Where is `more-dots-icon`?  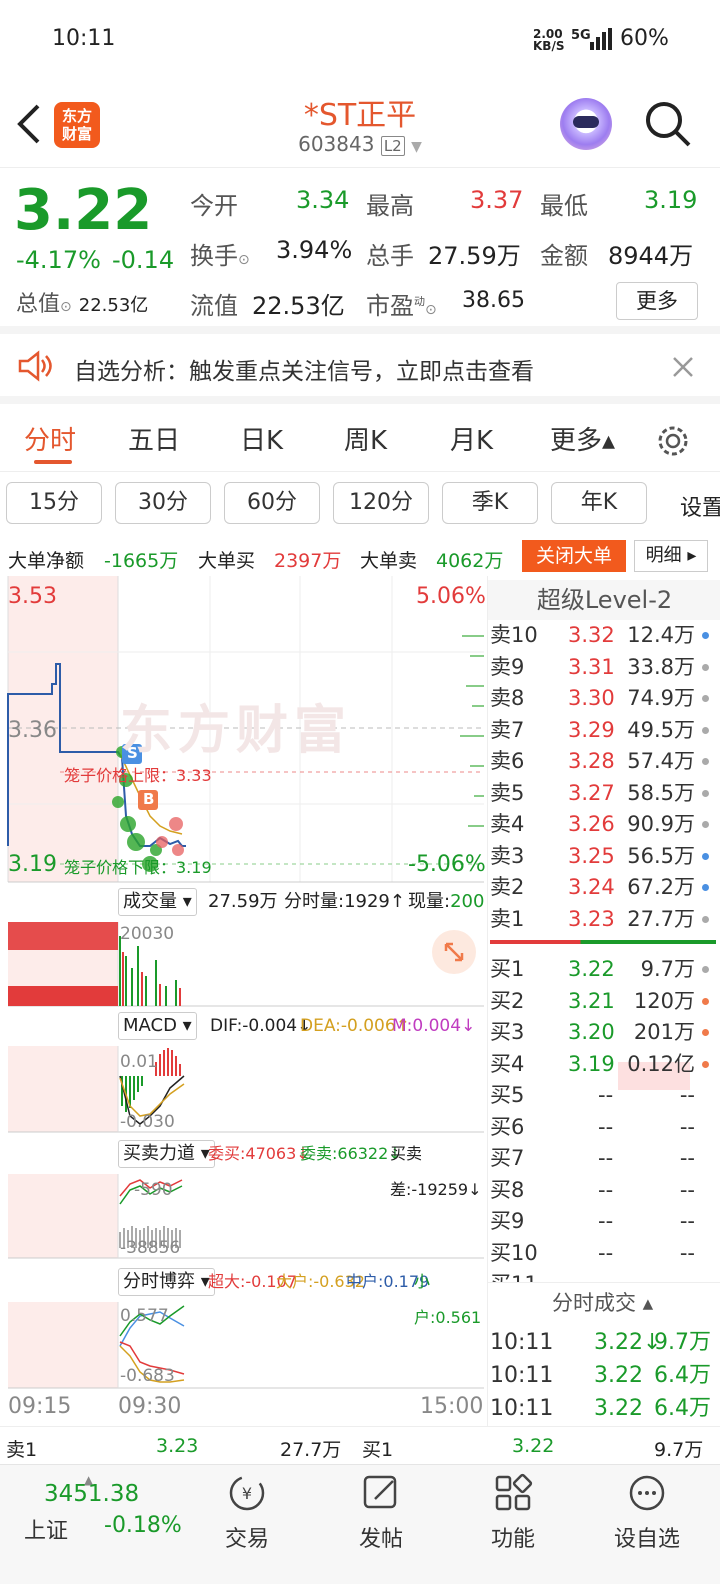
more-dots-icon is located at coordinates (647, 1493).